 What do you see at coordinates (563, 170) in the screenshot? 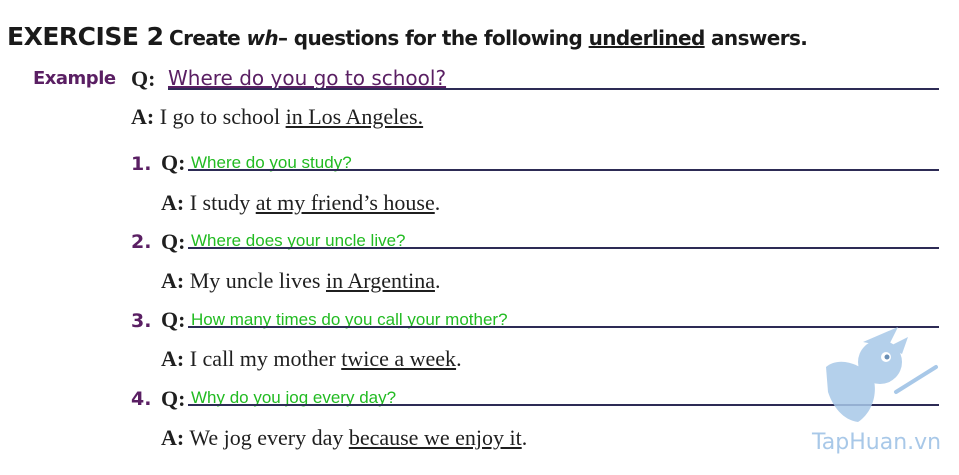
I see `item-1-answer-line` at bounding box center [563, 170].